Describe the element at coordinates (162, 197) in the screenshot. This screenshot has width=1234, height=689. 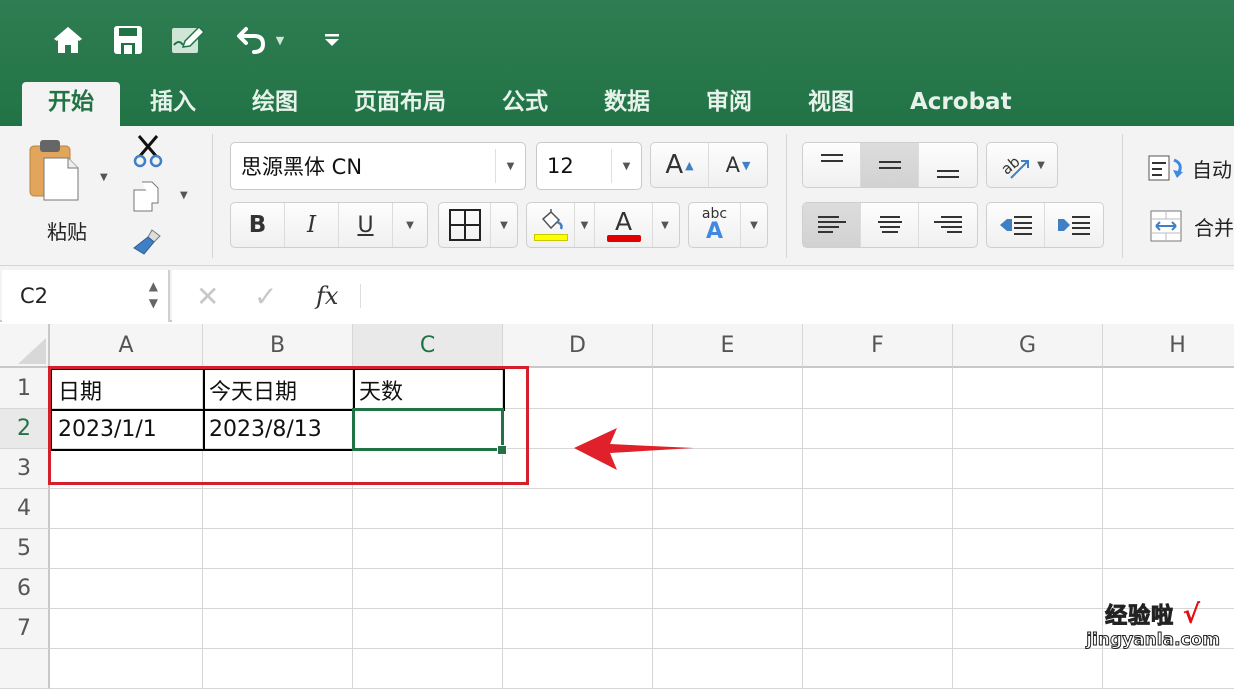
I see `copy-button: ▼` at that location.